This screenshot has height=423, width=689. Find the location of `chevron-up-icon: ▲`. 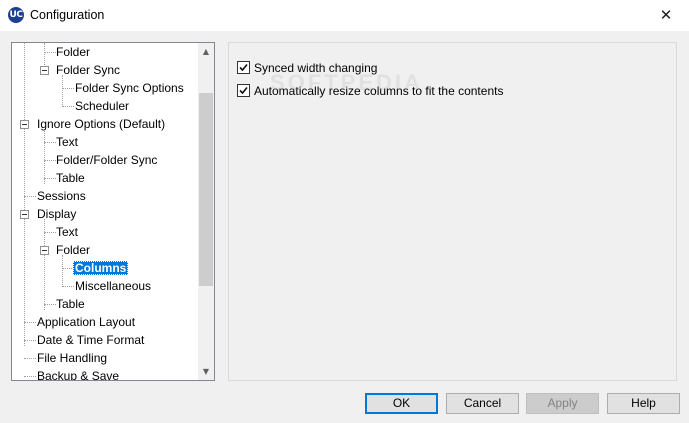

chevron-up-icon: ▲ is located at coordinates (206, 51).